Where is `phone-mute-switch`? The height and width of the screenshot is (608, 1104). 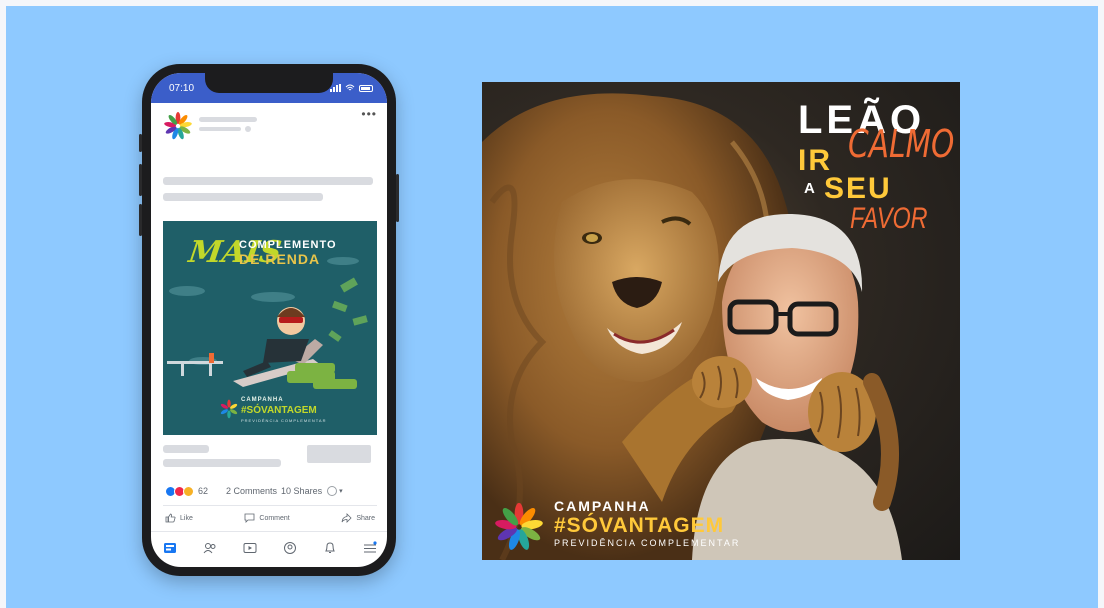 phone-mute-switch is located at coordinates (140, 143).